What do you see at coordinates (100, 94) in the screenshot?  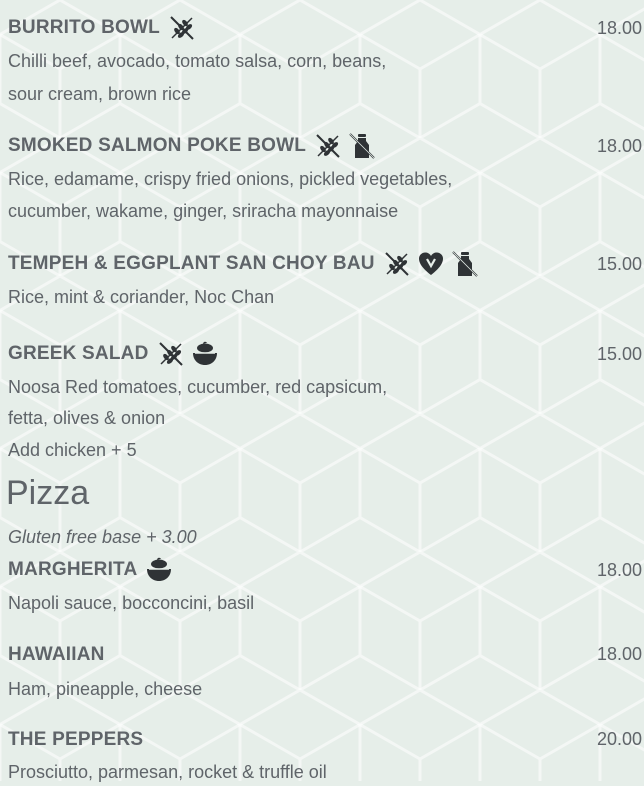 I see `menu-item-description: sour cream, brown rice` at bounding box center [100, 94].